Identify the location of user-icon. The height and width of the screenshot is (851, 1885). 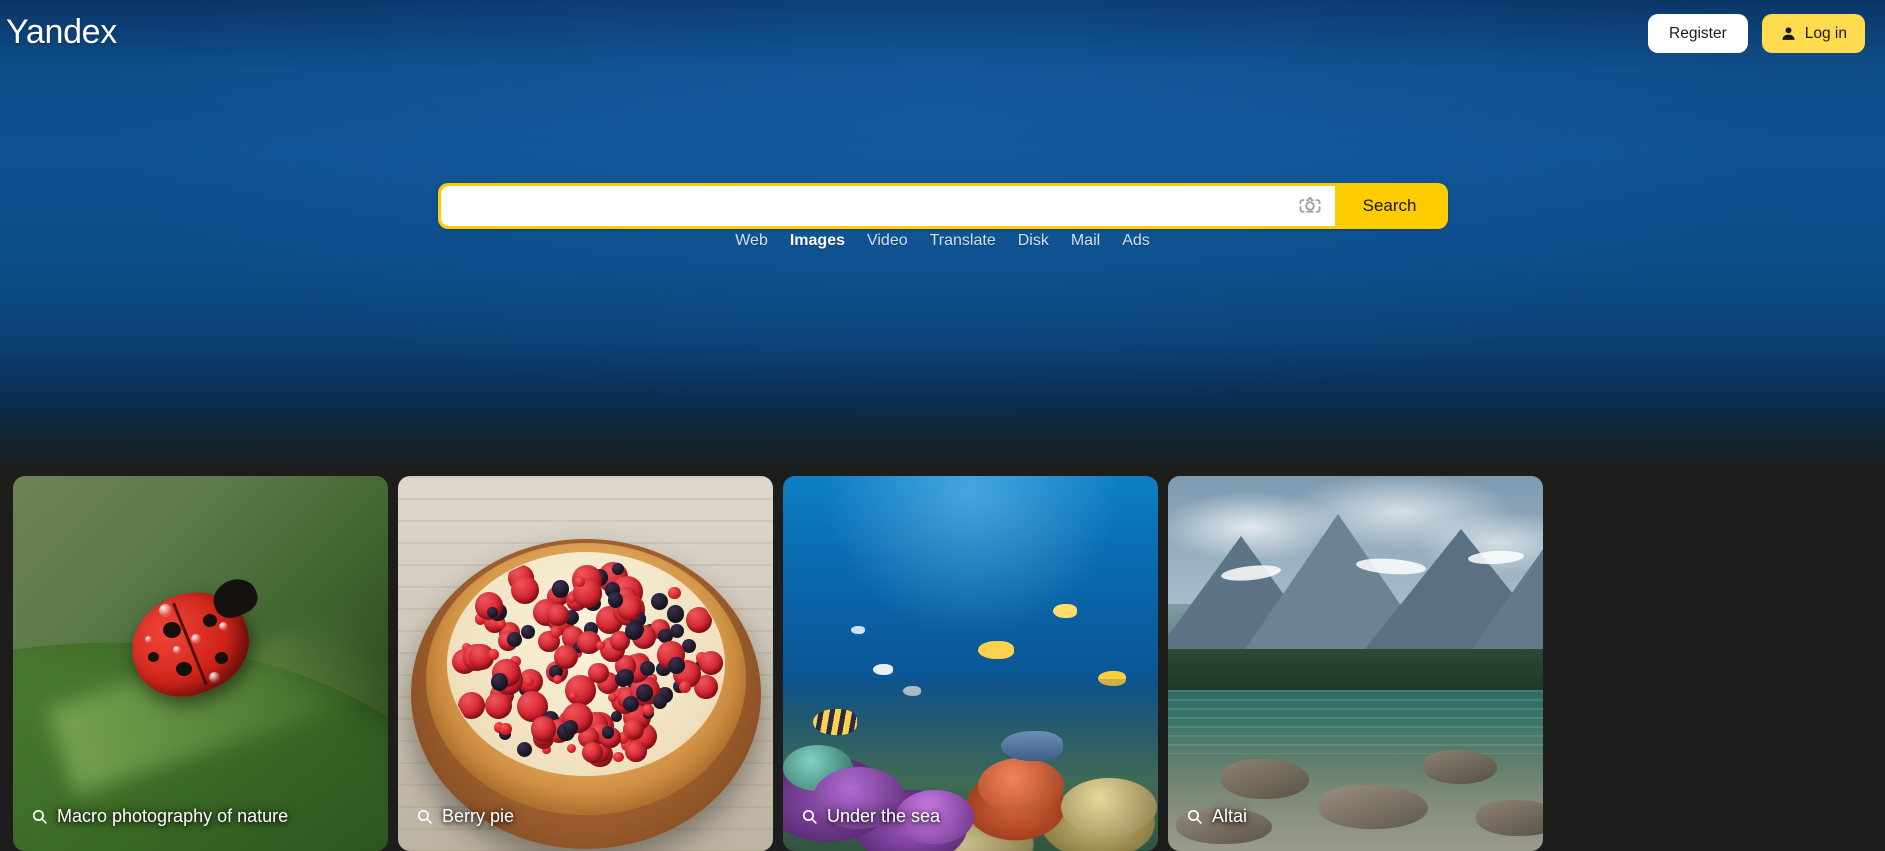
(1788, 33).